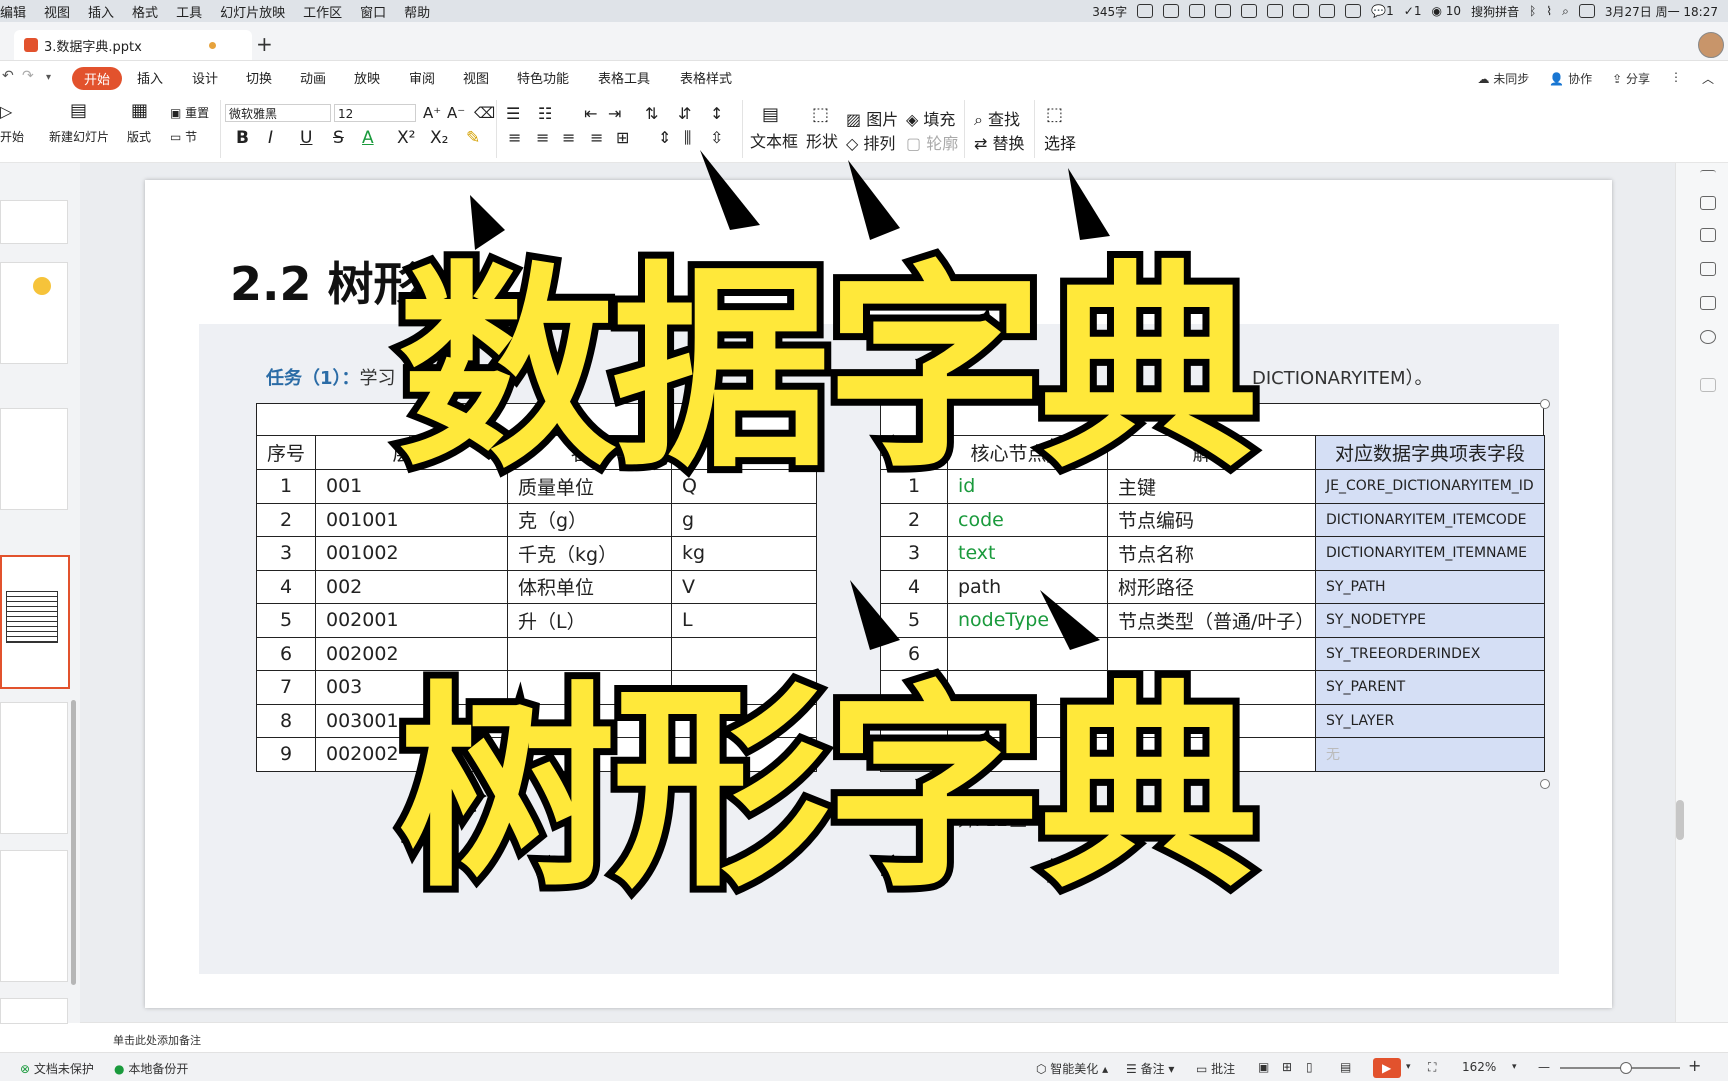 This screenshot has height=1081, width=1728. What do you see at coordinates (1275, 11) in the screenshot?
I see `qq-icon` at bounding box center [1275, 11].